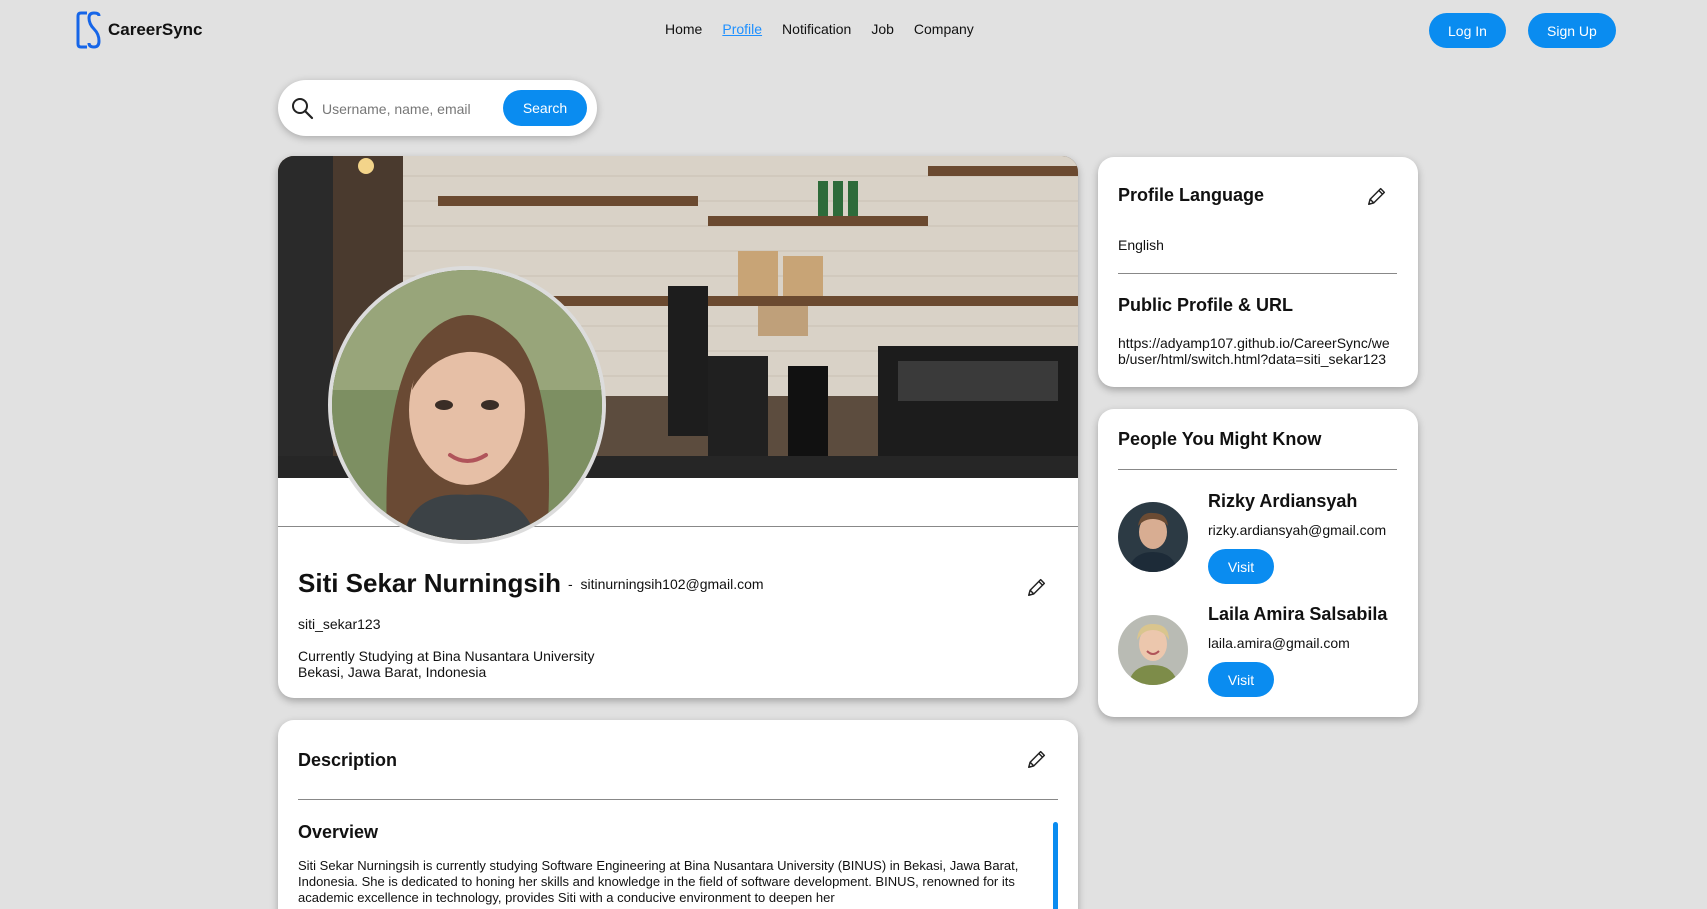 The height and width of the screenshot is (909, 1707). I want to click on search-input, so click(402, 109).